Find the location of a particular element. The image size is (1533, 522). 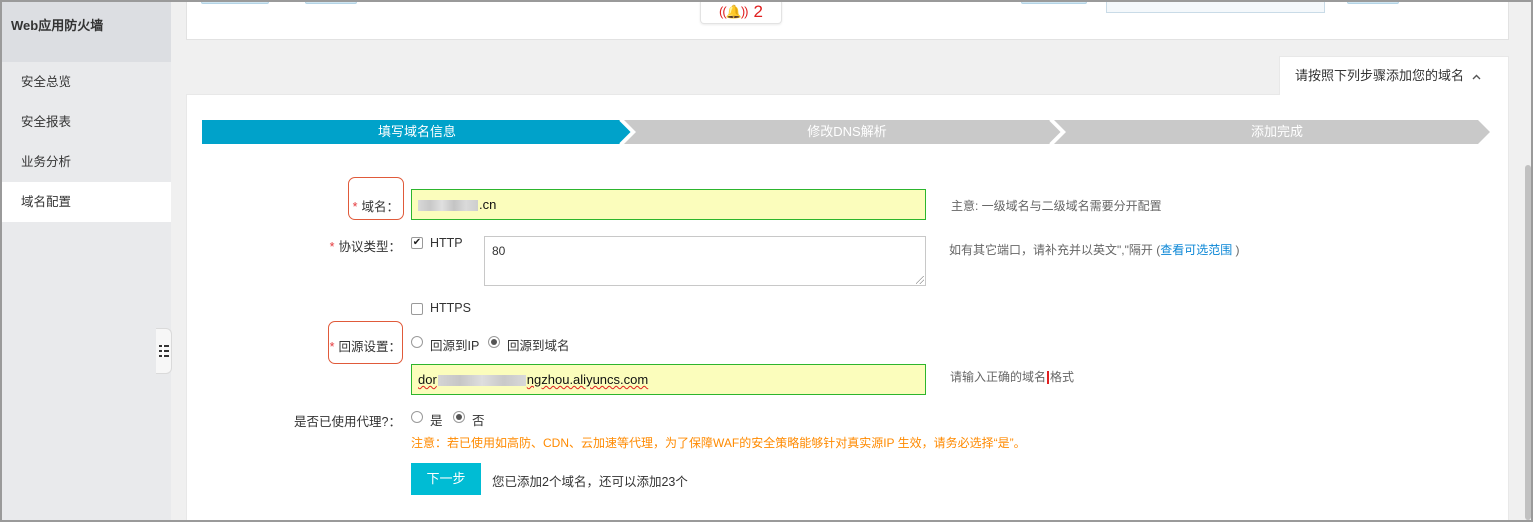

sidebar-item-overview: 安全总览 is located at coordinates (86, 82).